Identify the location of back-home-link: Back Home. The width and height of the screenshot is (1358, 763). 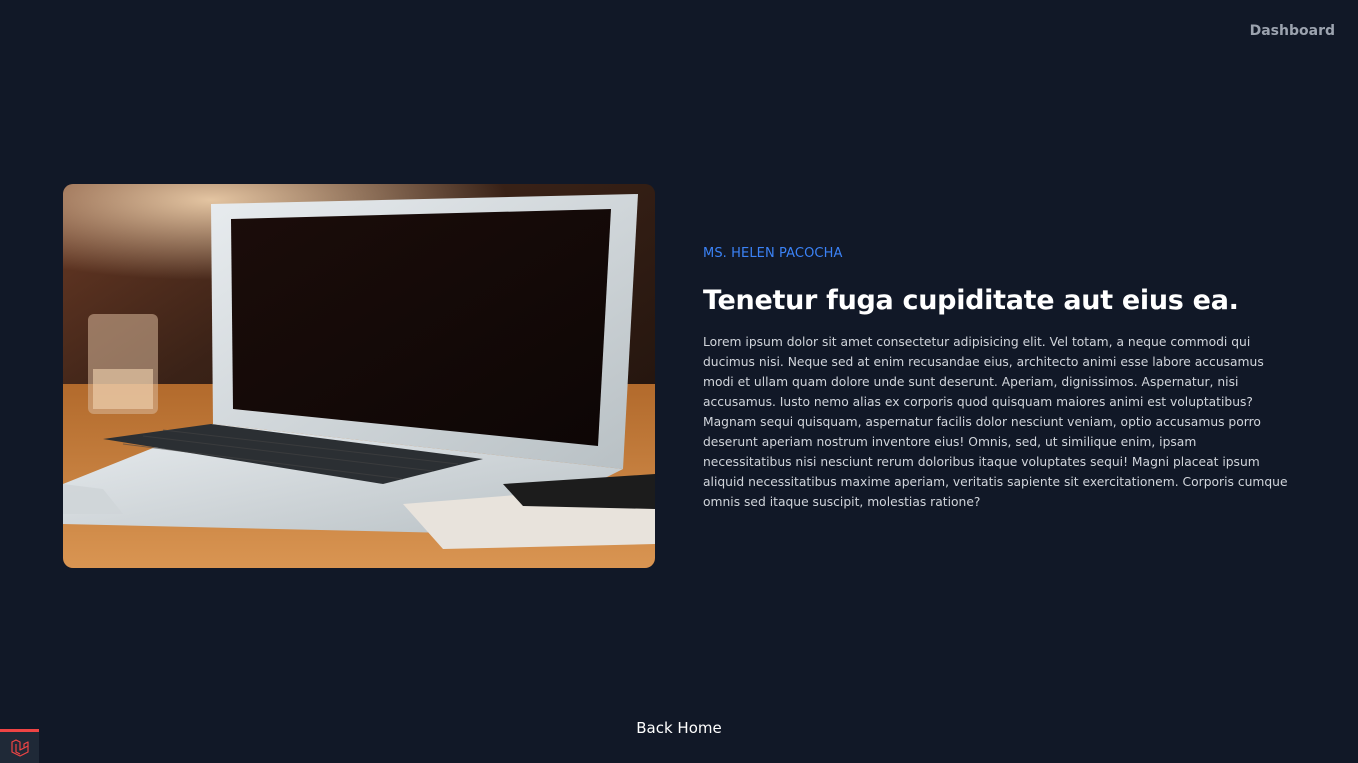
(678, 728).